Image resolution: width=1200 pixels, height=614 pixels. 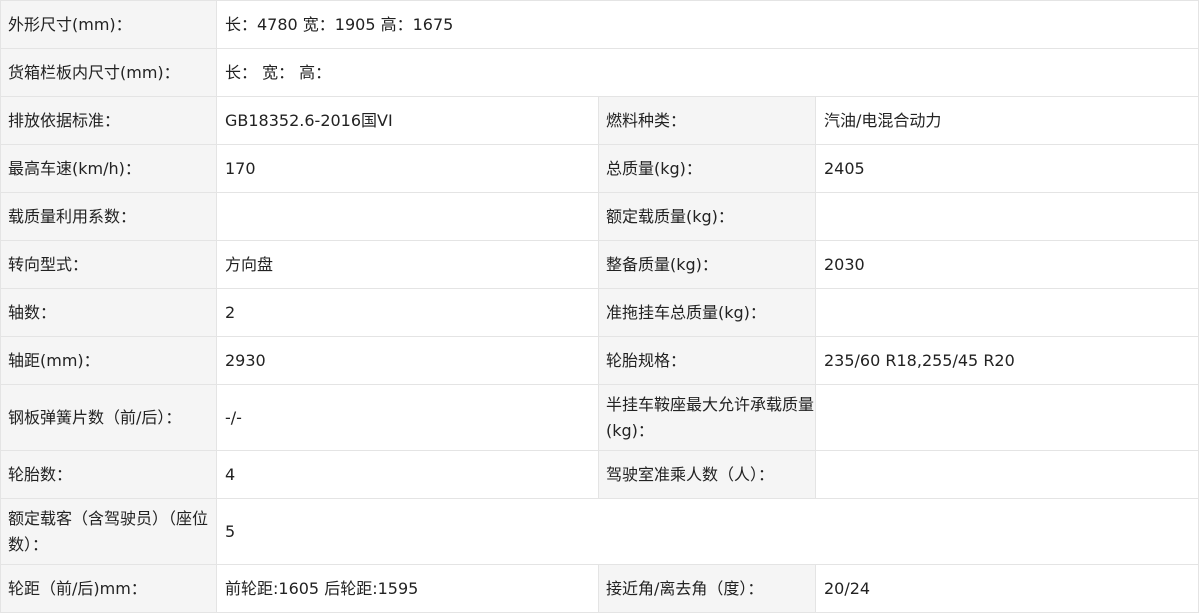 I want to click on spec-value-saddle-load, so click(x=1007, y=417).